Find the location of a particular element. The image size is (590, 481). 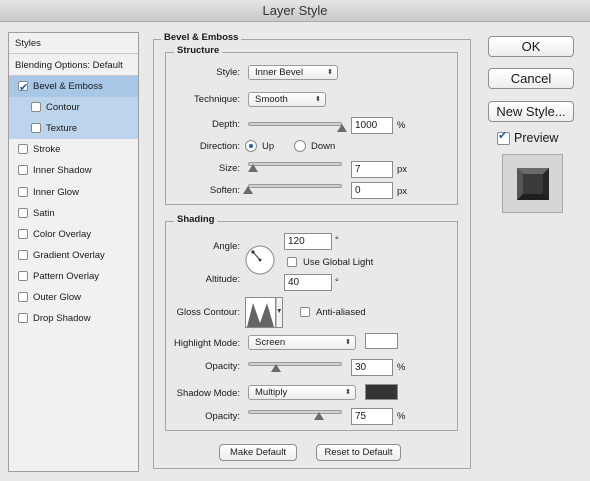

use-global-light-label: Use Global Light is located at coordinates (338, 262).